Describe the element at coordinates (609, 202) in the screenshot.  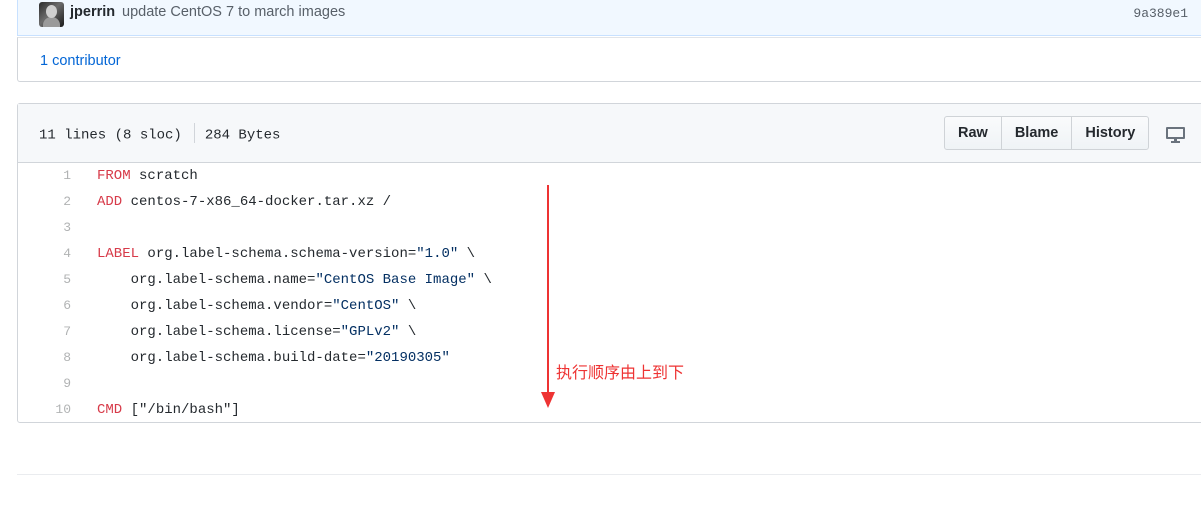
I see `code-line: 2 ADD centos-7-x86_64-docker.tar.xz /` at that location.